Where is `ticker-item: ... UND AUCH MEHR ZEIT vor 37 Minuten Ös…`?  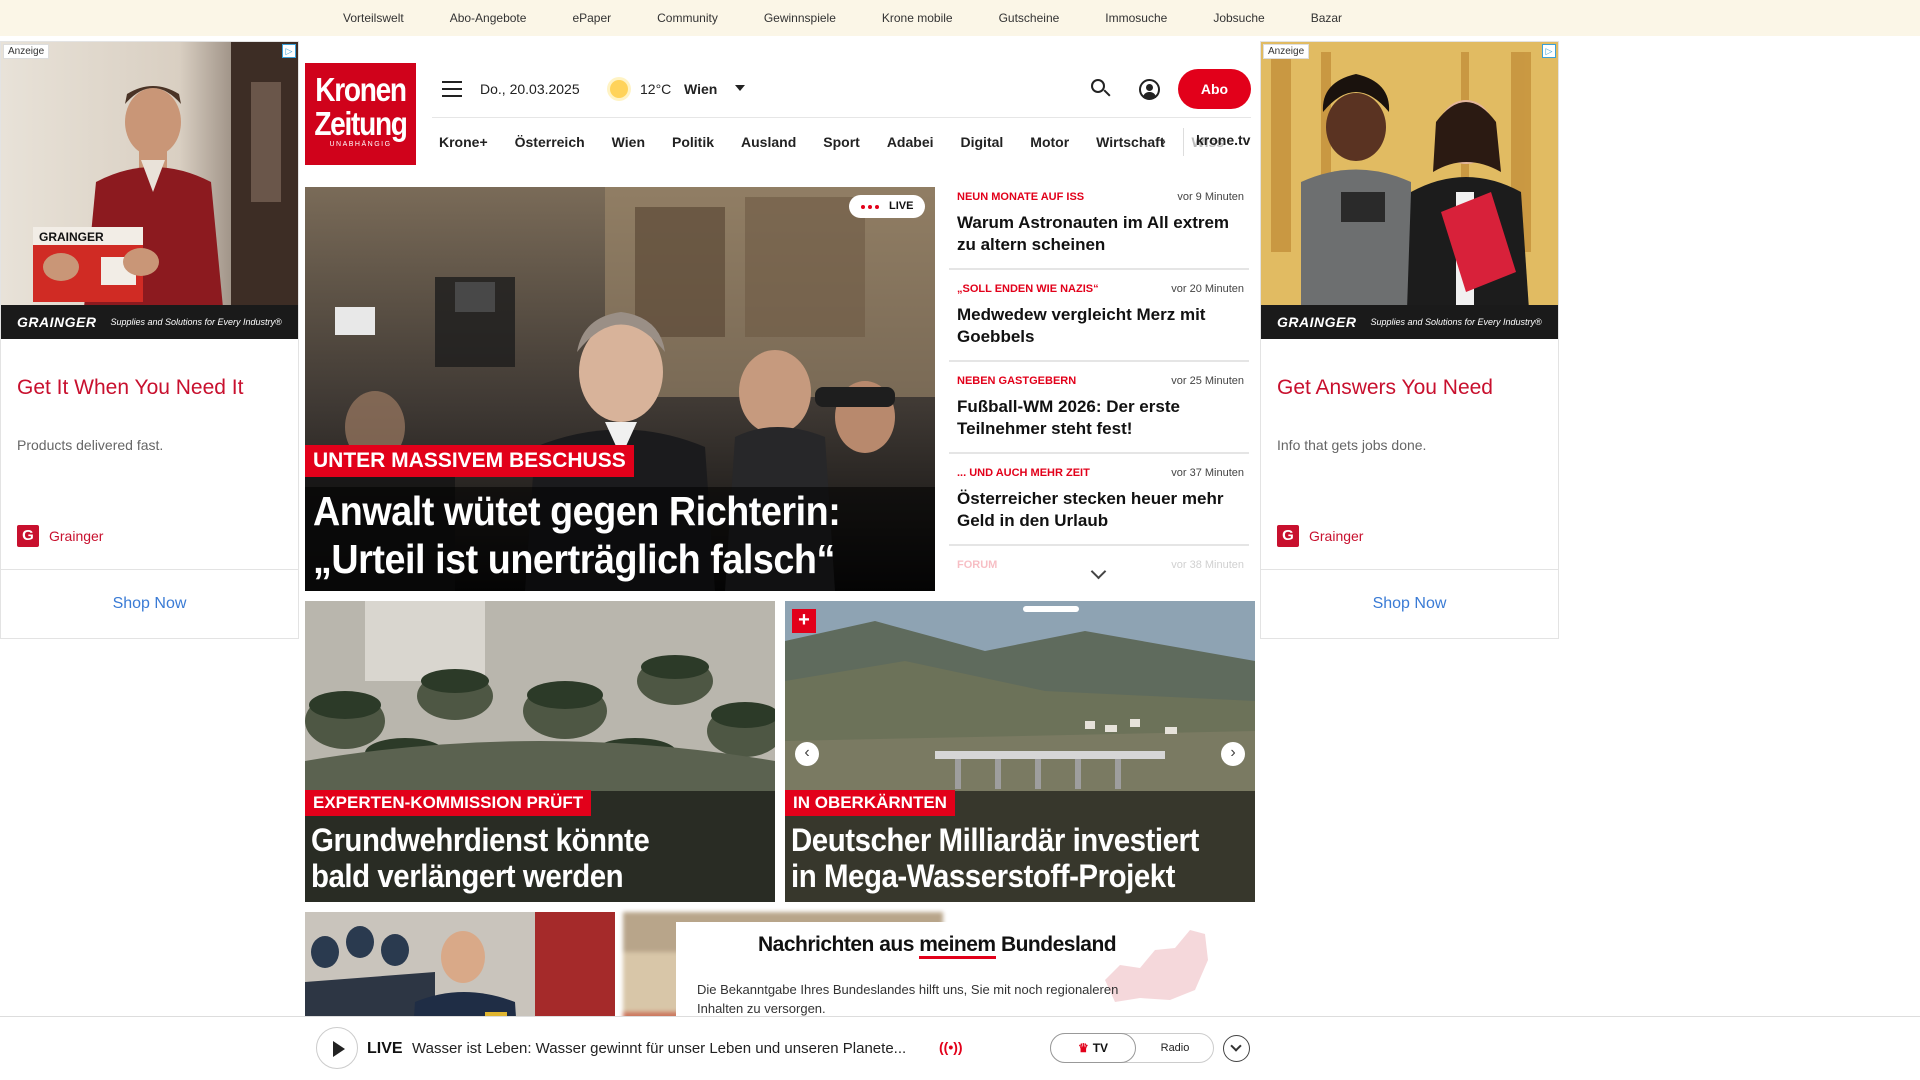
ticker-item: ... UND AUCH MEHR ZEIT vor 37 Minuten Ös… is located at coordinates (1099, 502).